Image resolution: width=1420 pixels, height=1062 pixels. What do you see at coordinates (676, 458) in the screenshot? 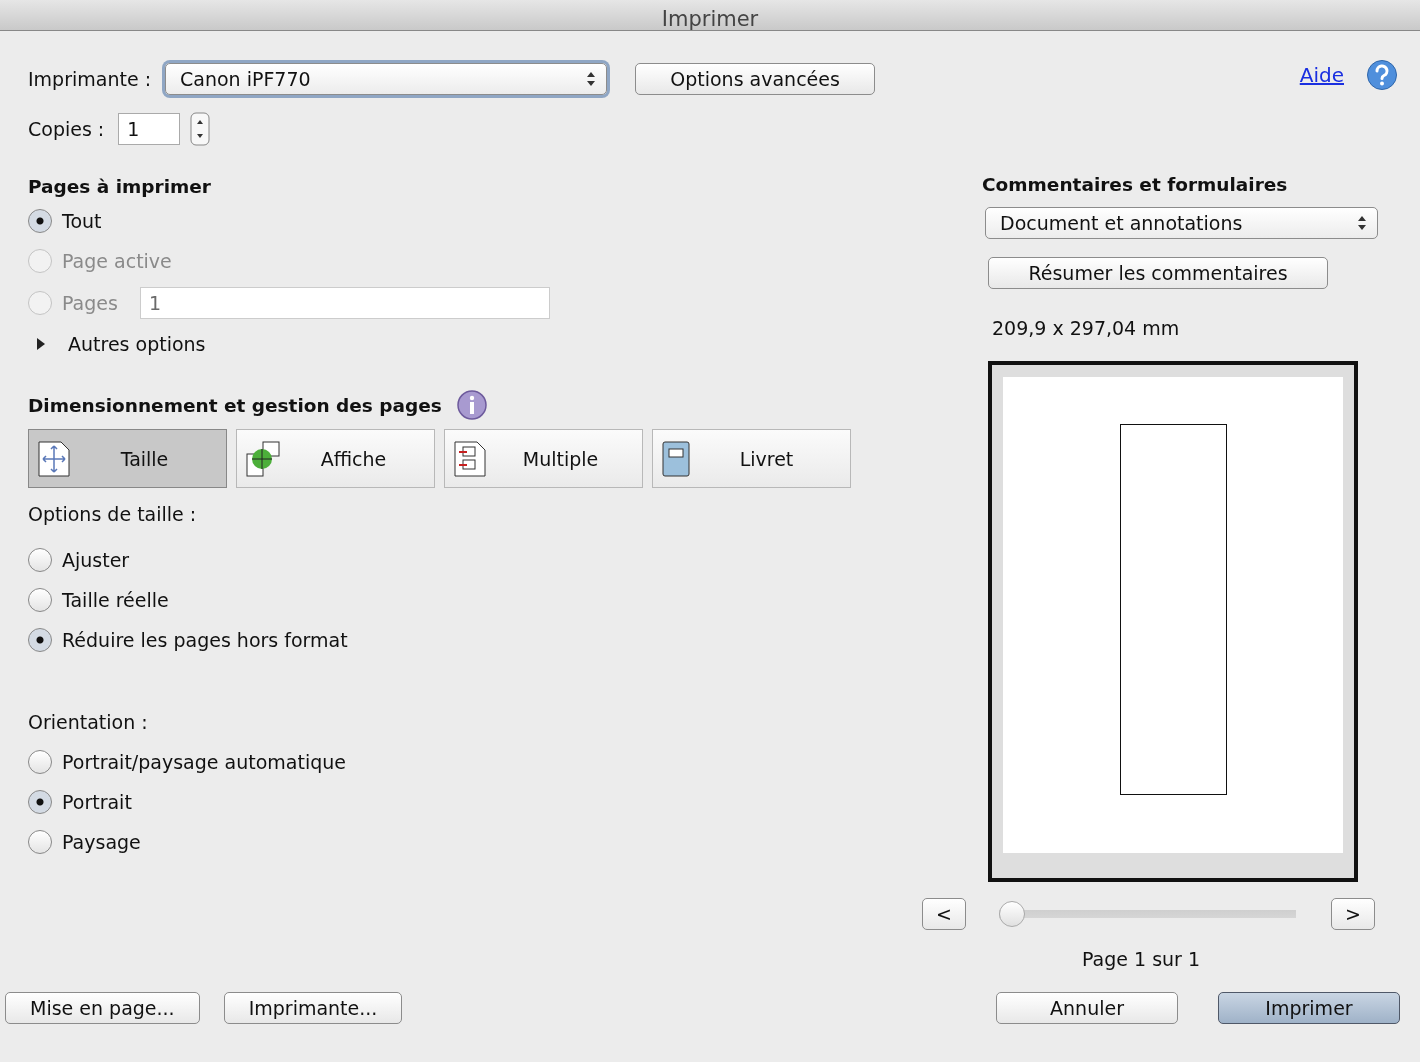
I see `booklet-icon` at bounding box center [676, 458].